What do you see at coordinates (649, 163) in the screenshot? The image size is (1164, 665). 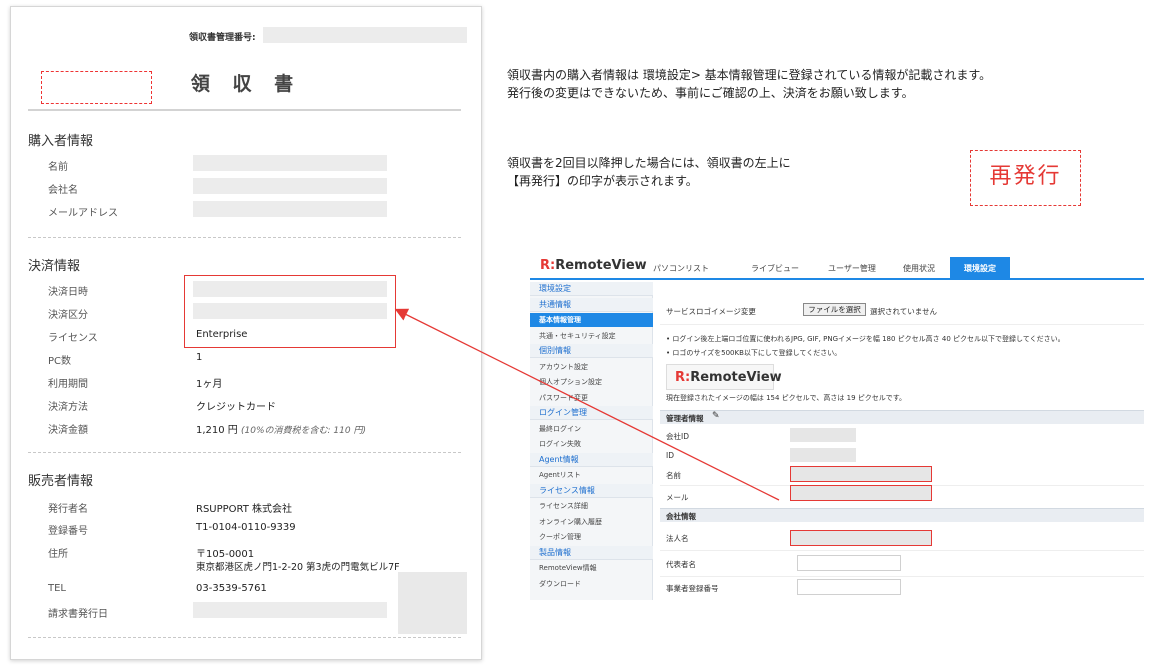 I see `reissue-note-line1: 領収書を2回目以降押した場合には、領収書の左上に` at bounding box center [649, 163].